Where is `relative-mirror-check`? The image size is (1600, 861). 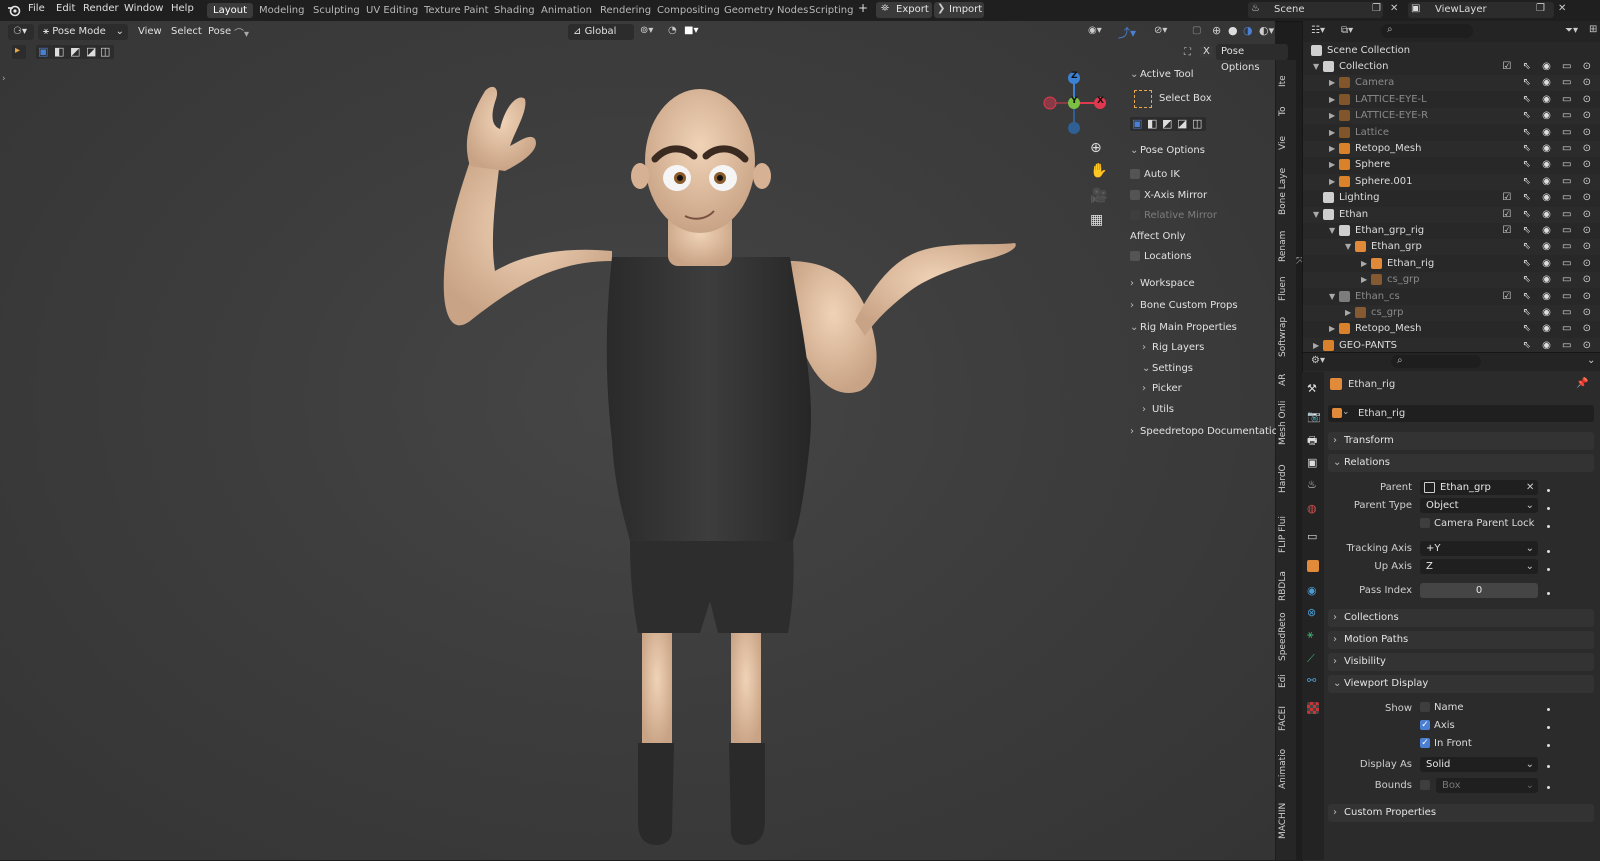 relative-mirror-check is located at coordinates (1135, 215).